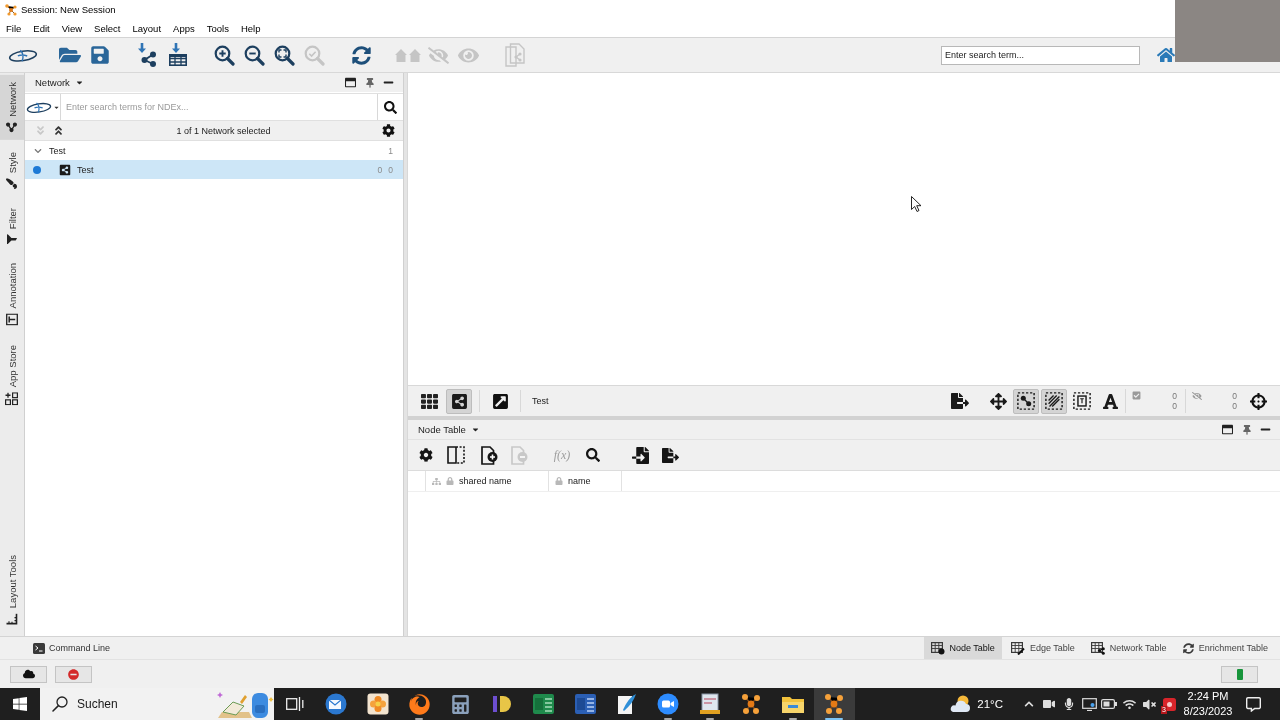 Image resolution: width=1280 pixels, height=720 pixels. I want to click on layout-ruler-icon, so click(12, 619).